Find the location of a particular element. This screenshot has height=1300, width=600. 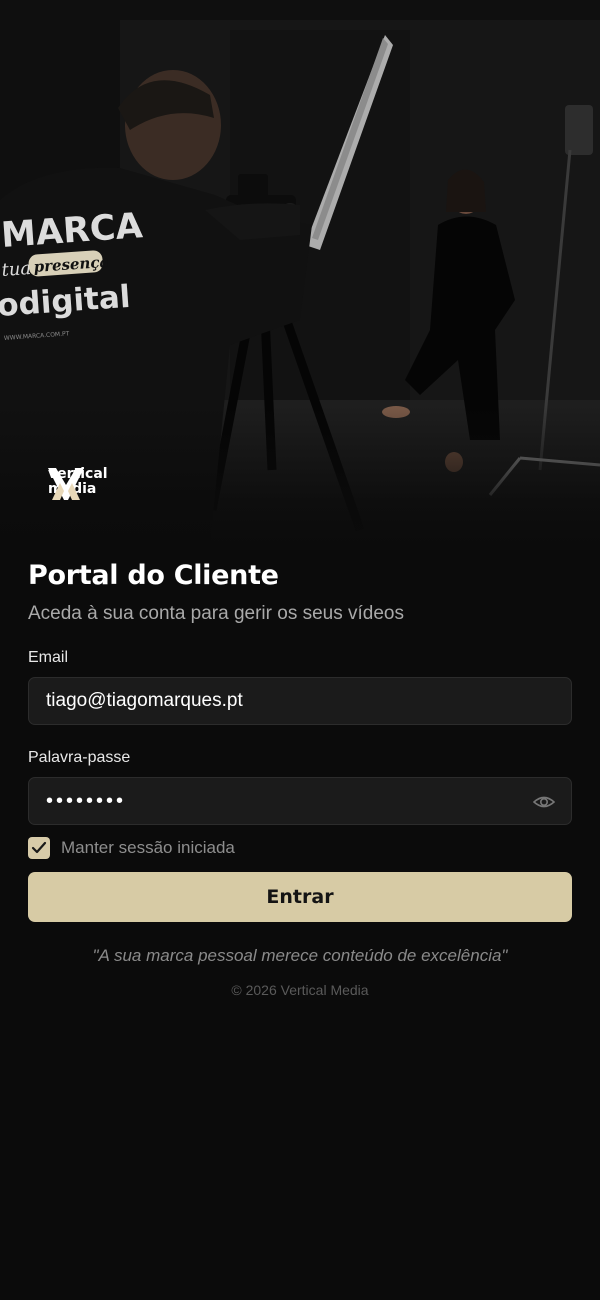

copyright-footer: © 2026 Vertical Media is located at coordinates (300, 990).